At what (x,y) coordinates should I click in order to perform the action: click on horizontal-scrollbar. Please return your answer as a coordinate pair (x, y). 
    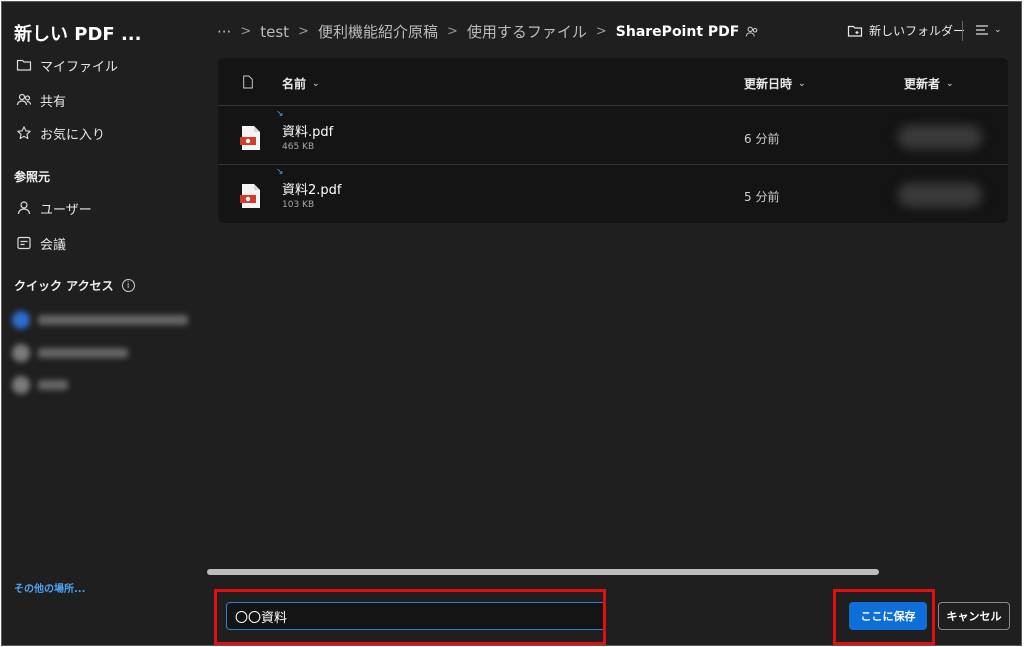
    Looking at the image, I should click on (543, 572).